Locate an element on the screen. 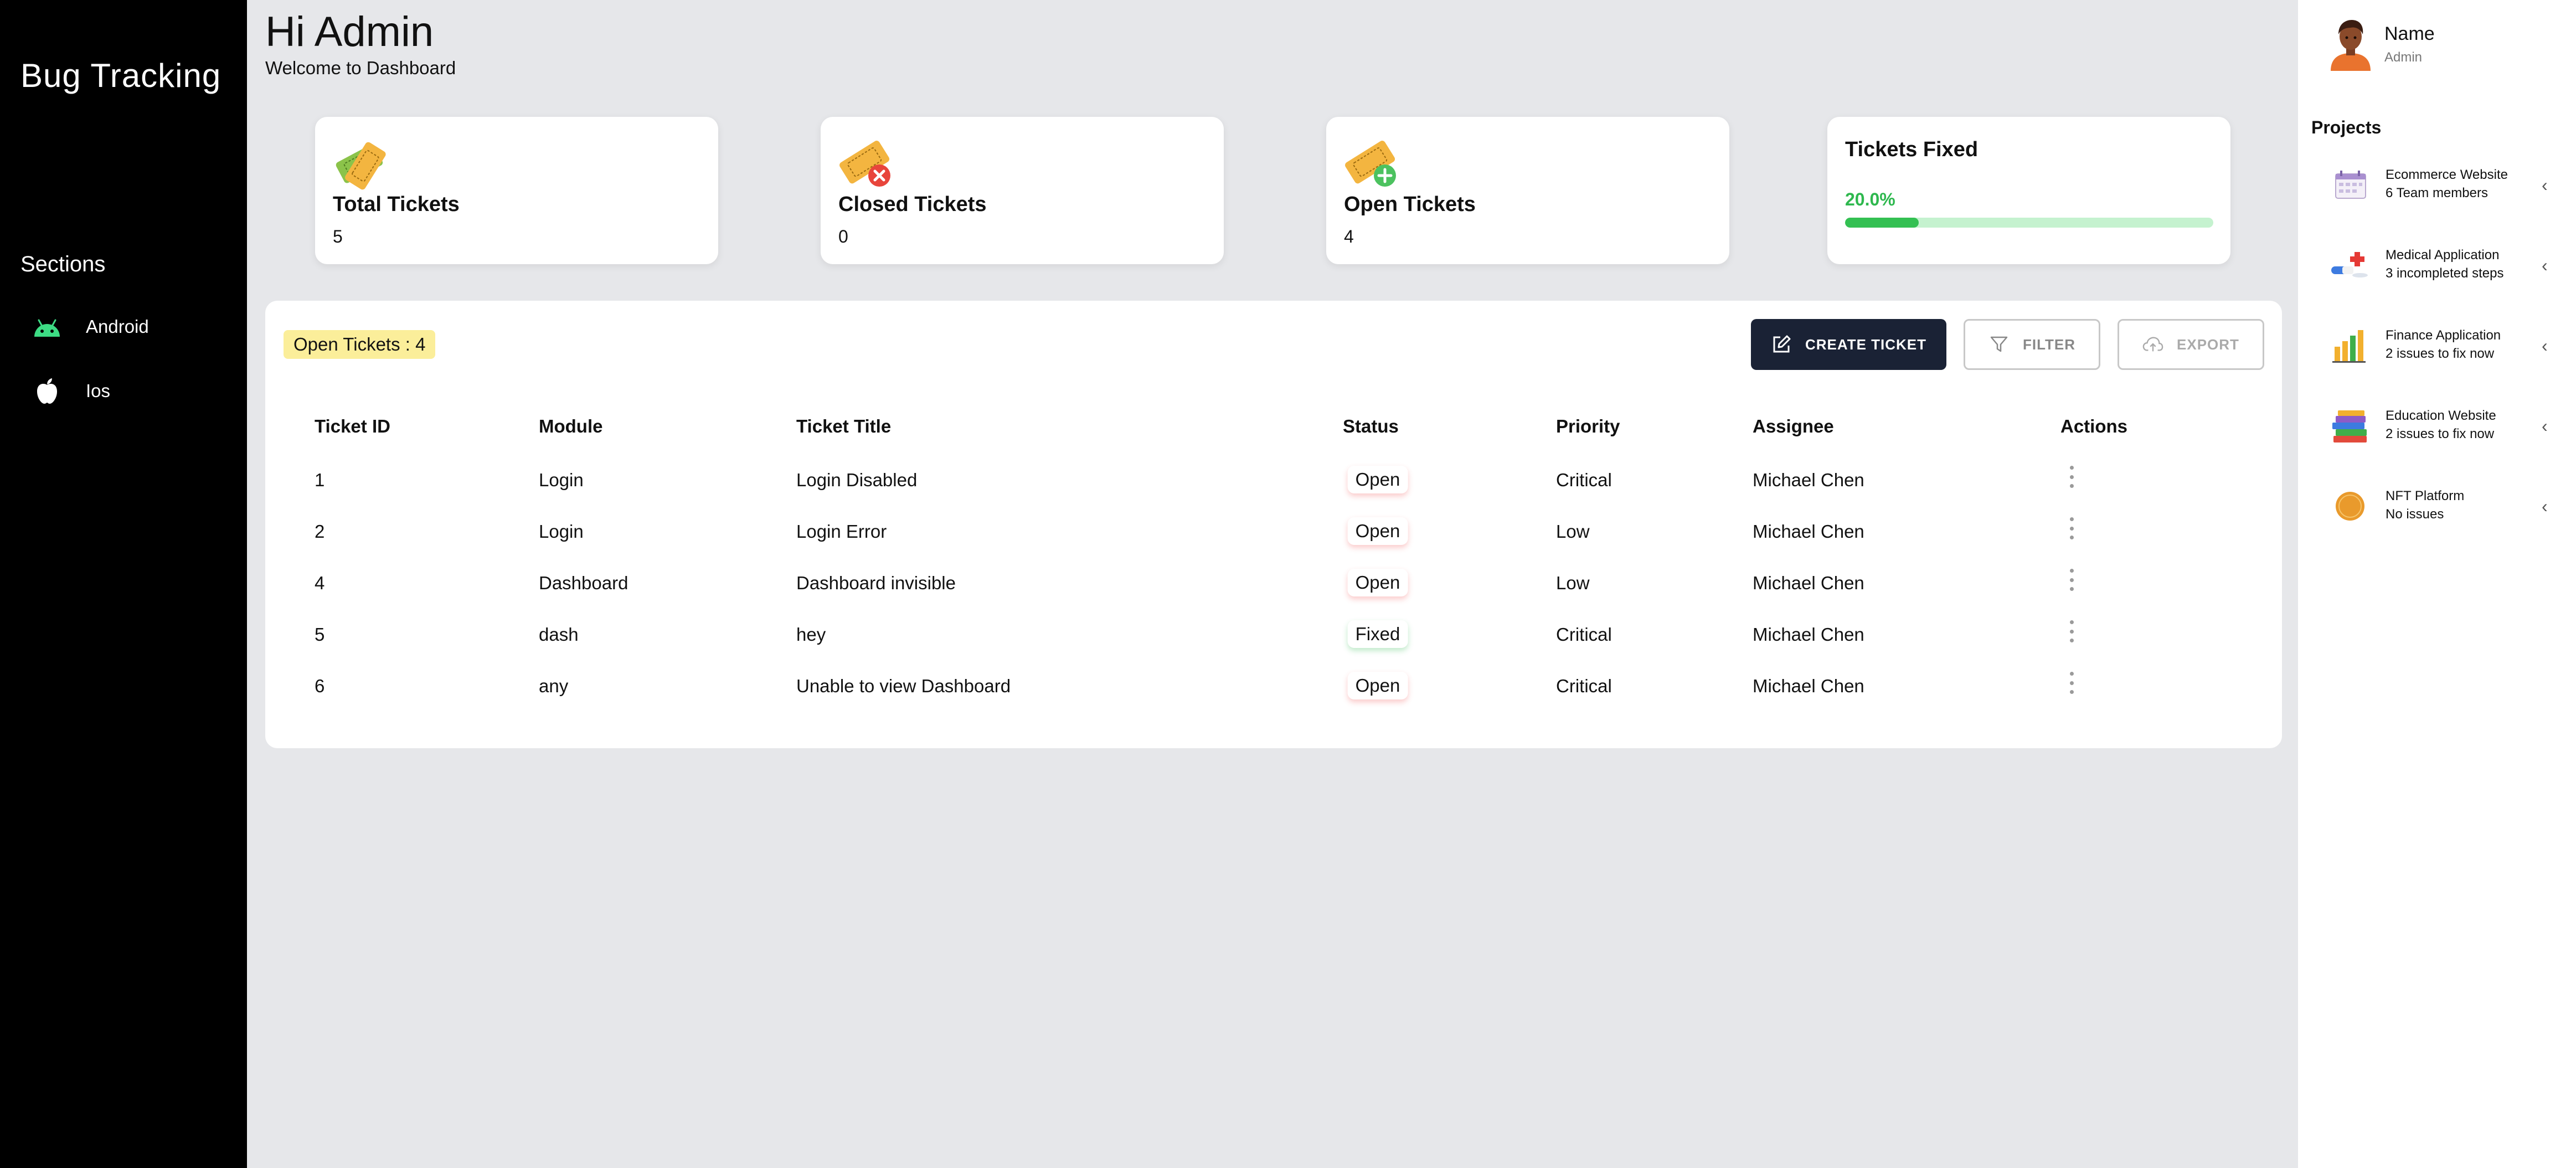 Image resolution: width=2576 pixels, height=1168 pixels. cell-ticket-id: 6 is located at coordinates (320, 686).